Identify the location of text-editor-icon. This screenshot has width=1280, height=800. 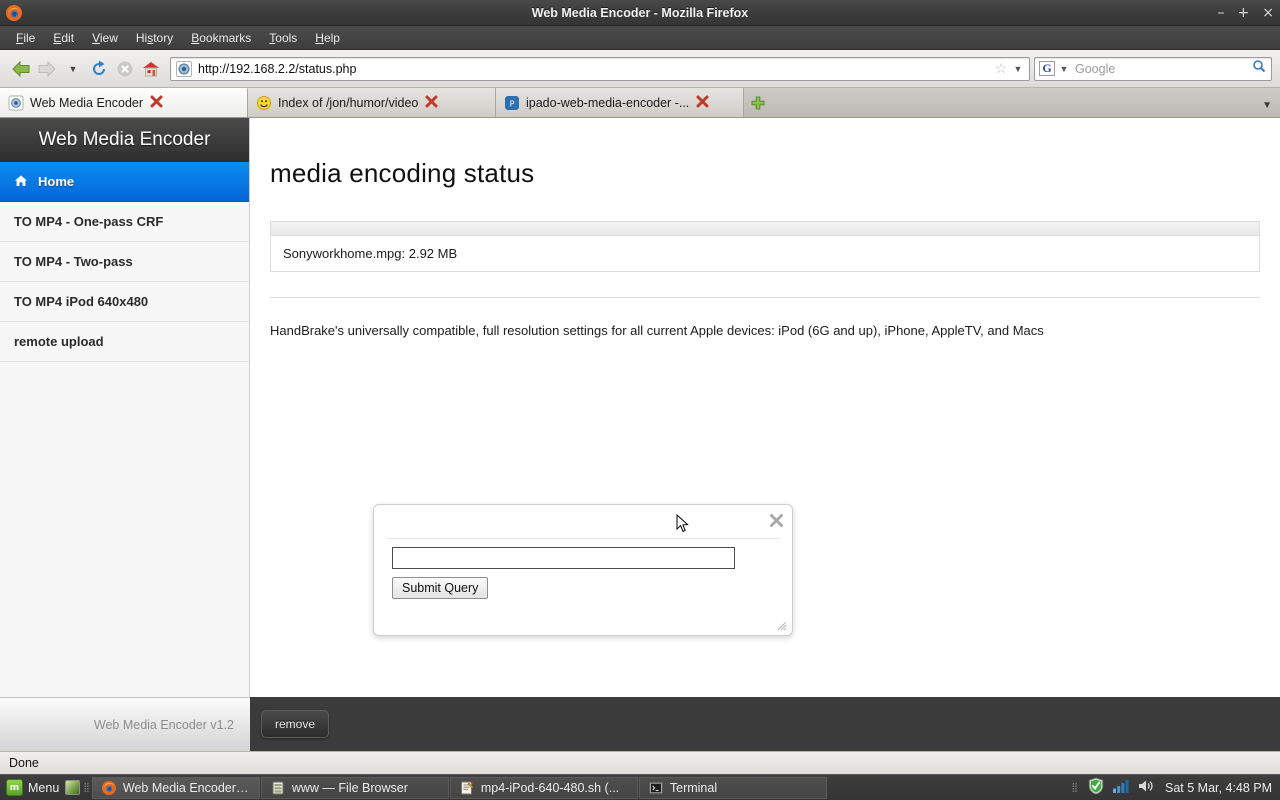
(467, 788).